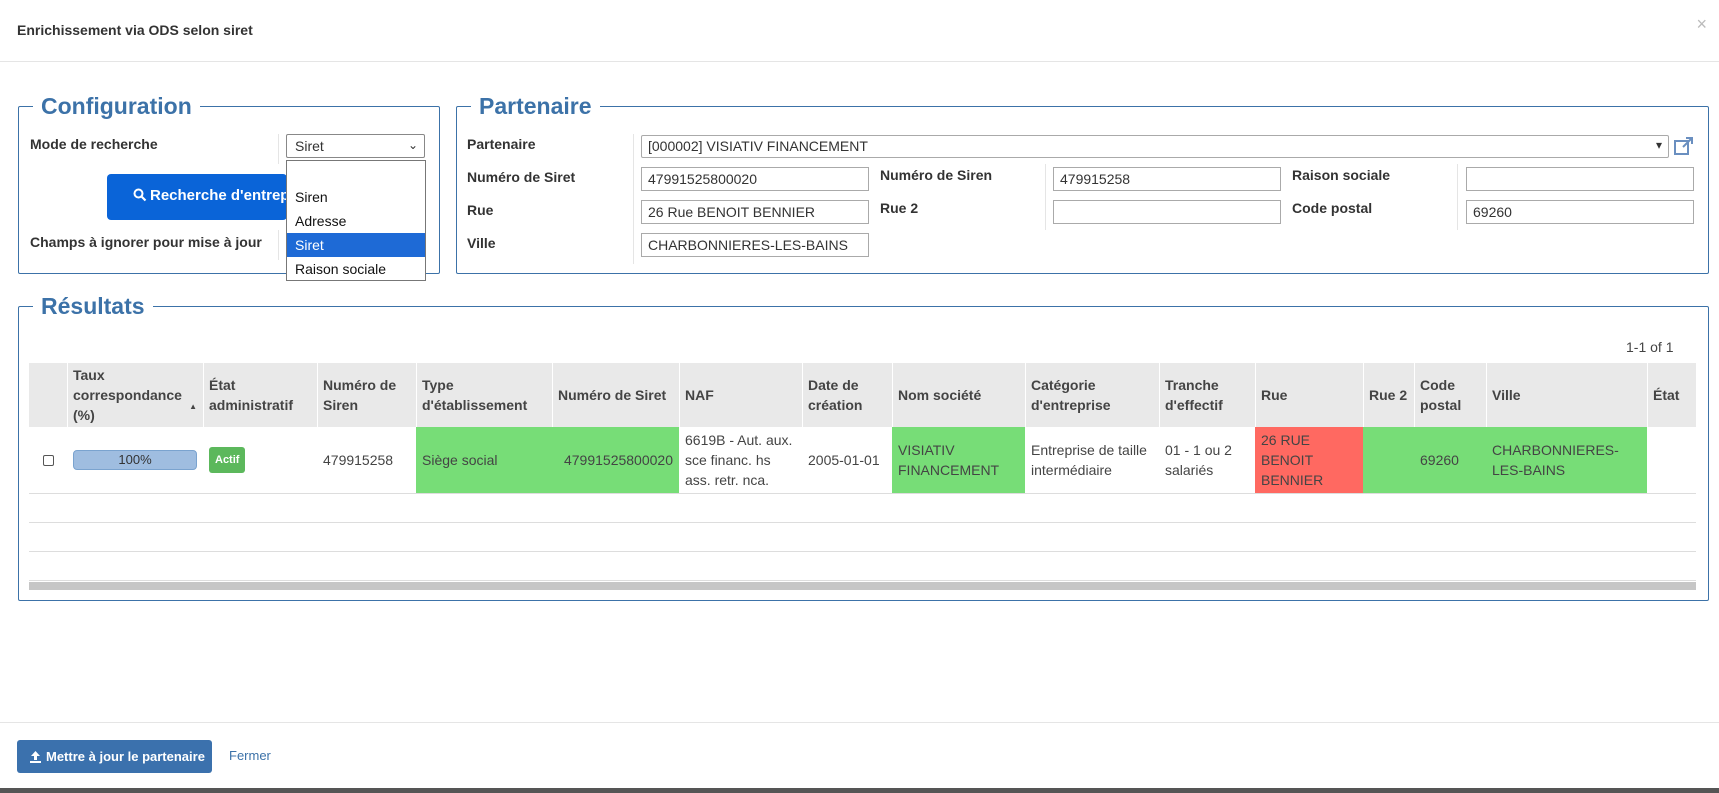  Describe the element at coordinates (501, 144) in the screenshot. I see `partner-label: Partenaire` at that location.